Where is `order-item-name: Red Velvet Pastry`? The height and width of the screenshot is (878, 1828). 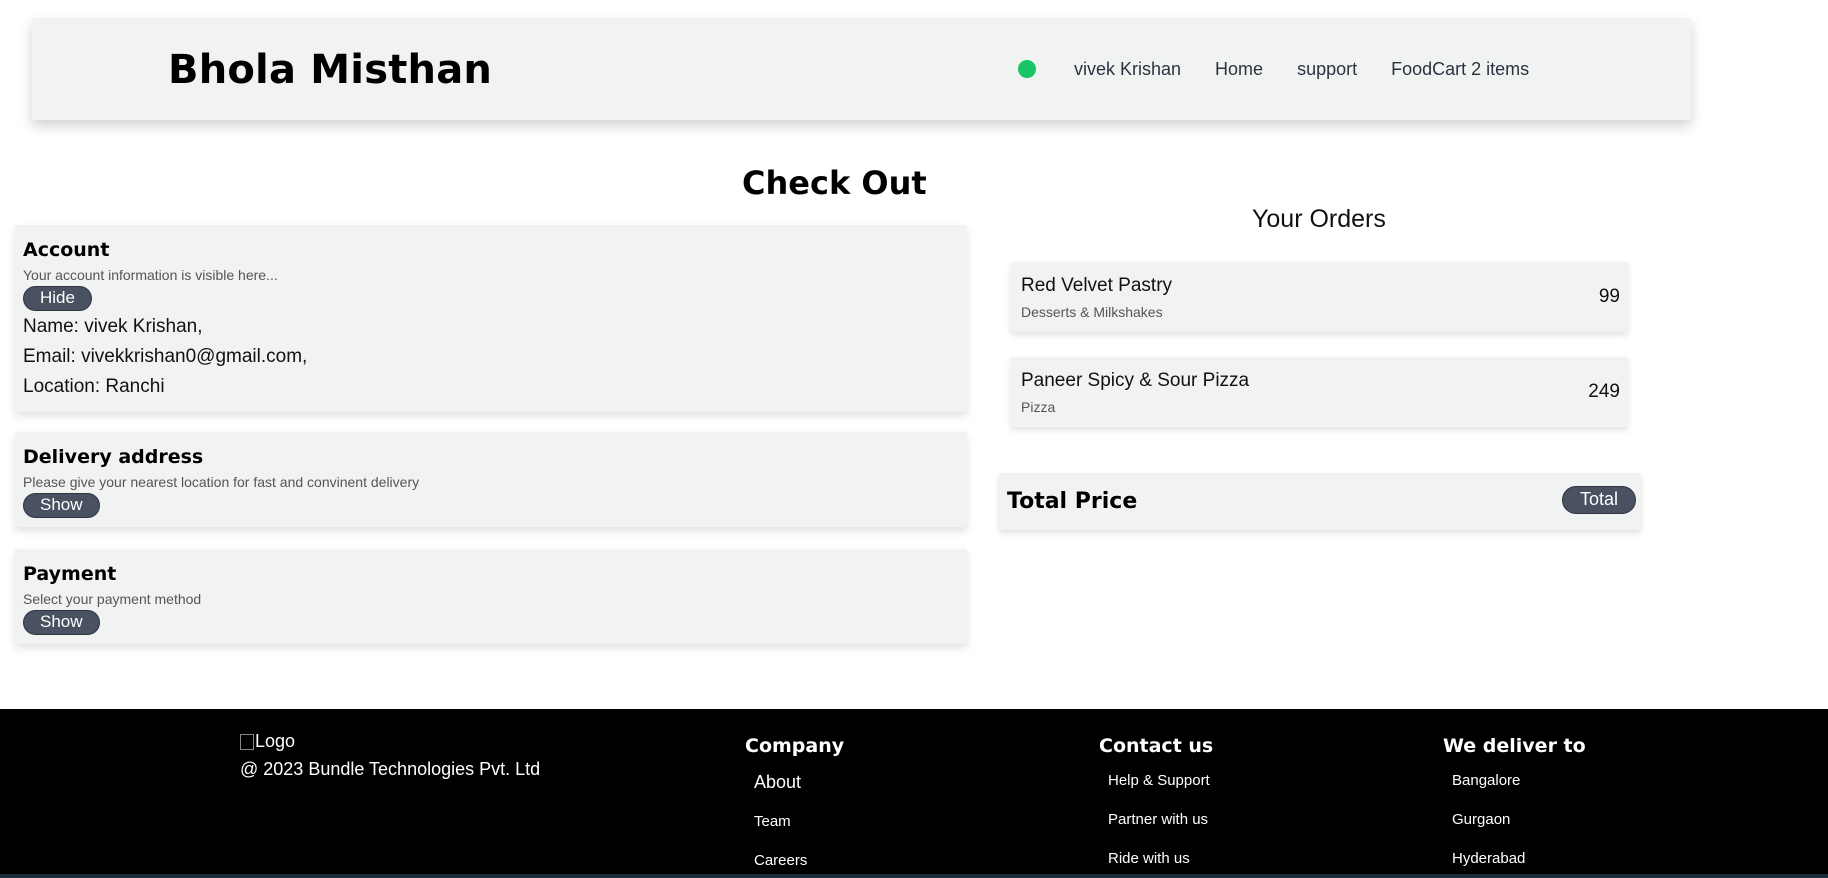
order-item-name: Red Velvet Pastry is located at coordinates (1097, 285).